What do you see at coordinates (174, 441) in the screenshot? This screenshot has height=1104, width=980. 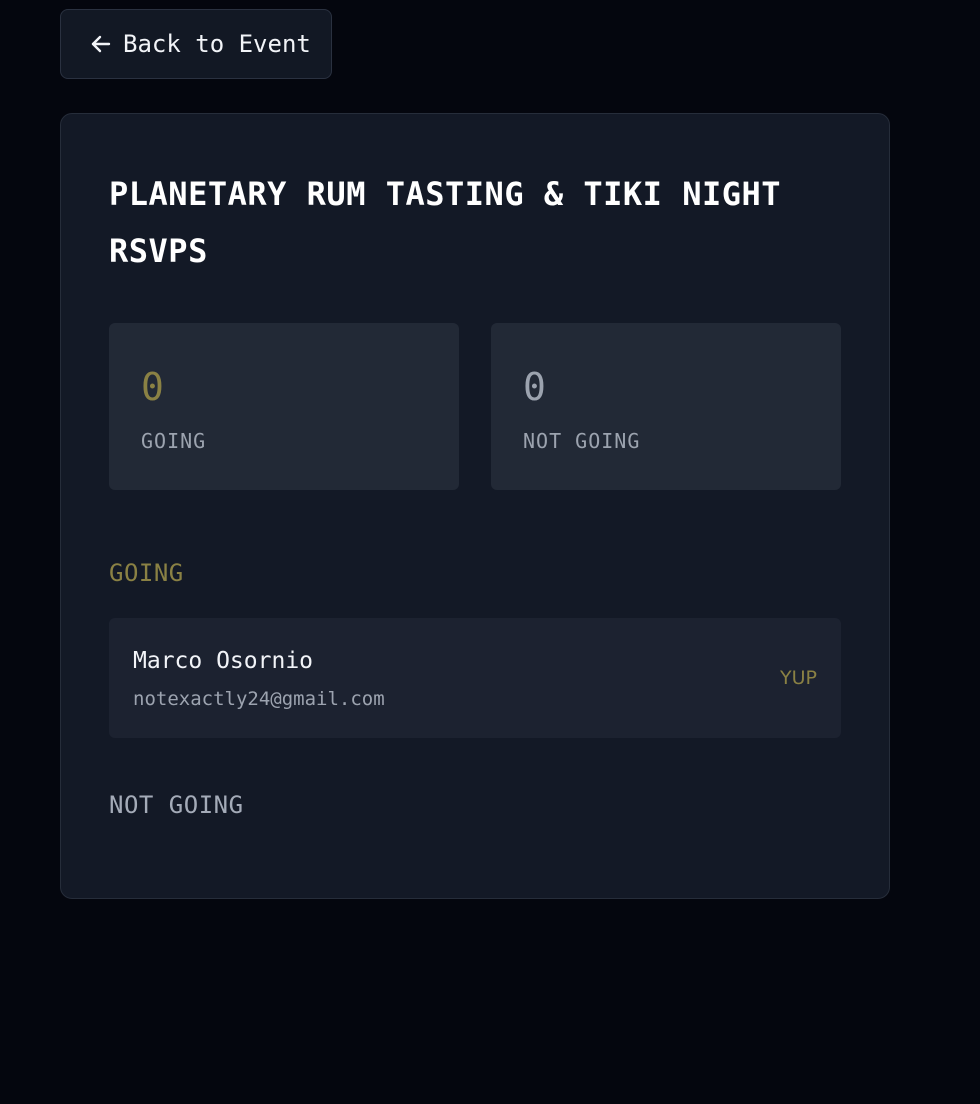 I see `going-count-label: GOING` at bounding box center [174, 441].